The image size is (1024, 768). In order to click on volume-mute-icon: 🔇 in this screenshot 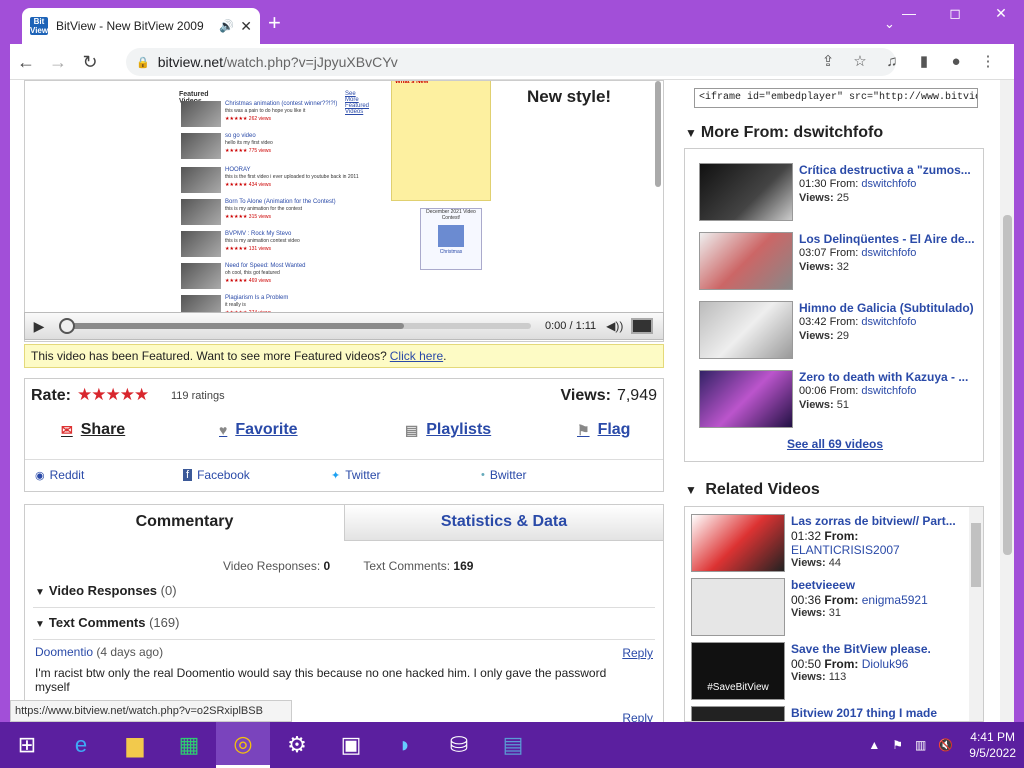, I will do `click(945, 745)`.